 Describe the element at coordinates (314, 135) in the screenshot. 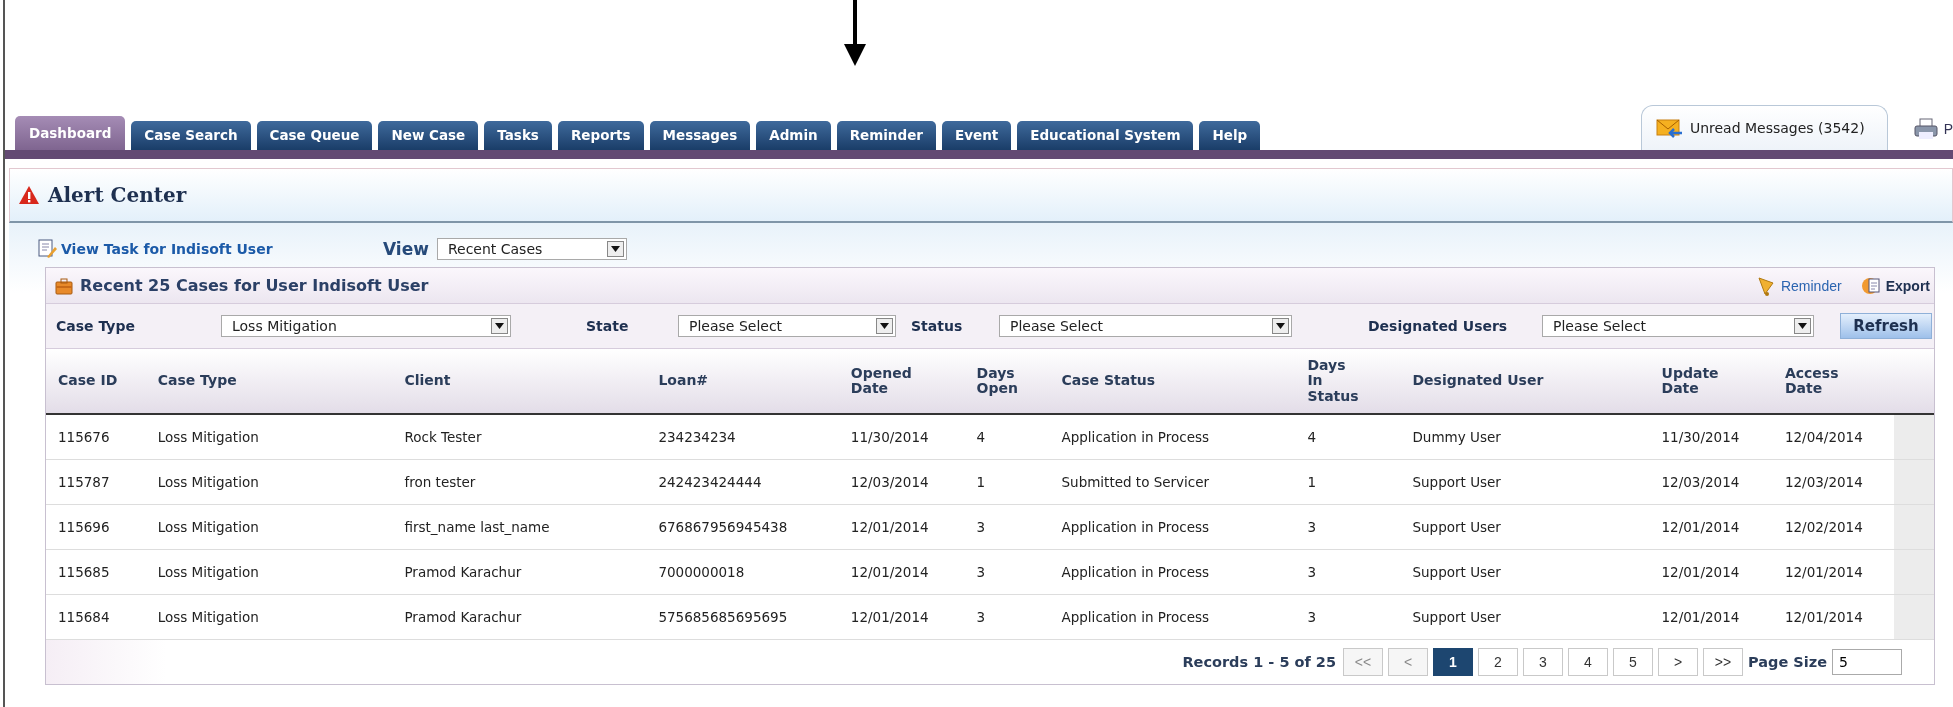

I see `nav-tab: Case Queue` at that location.